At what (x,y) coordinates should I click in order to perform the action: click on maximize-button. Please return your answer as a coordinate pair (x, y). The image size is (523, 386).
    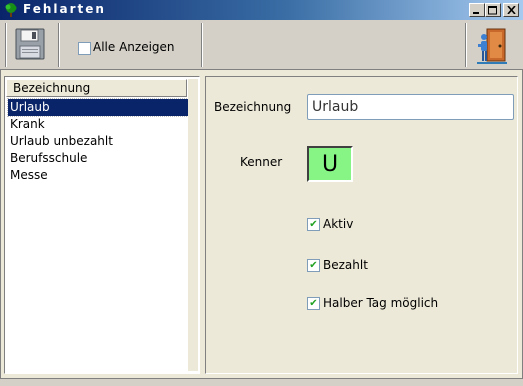
    Looking at the image, I should click on (493, 10).